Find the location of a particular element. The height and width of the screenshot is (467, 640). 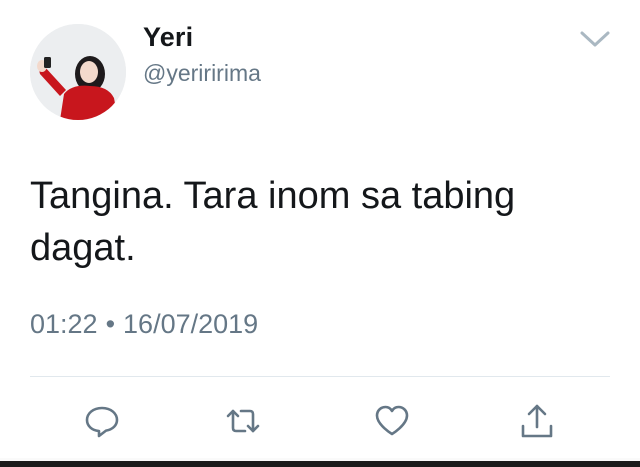

screenshot-bottom-edge is located at coordinates (320, 462).